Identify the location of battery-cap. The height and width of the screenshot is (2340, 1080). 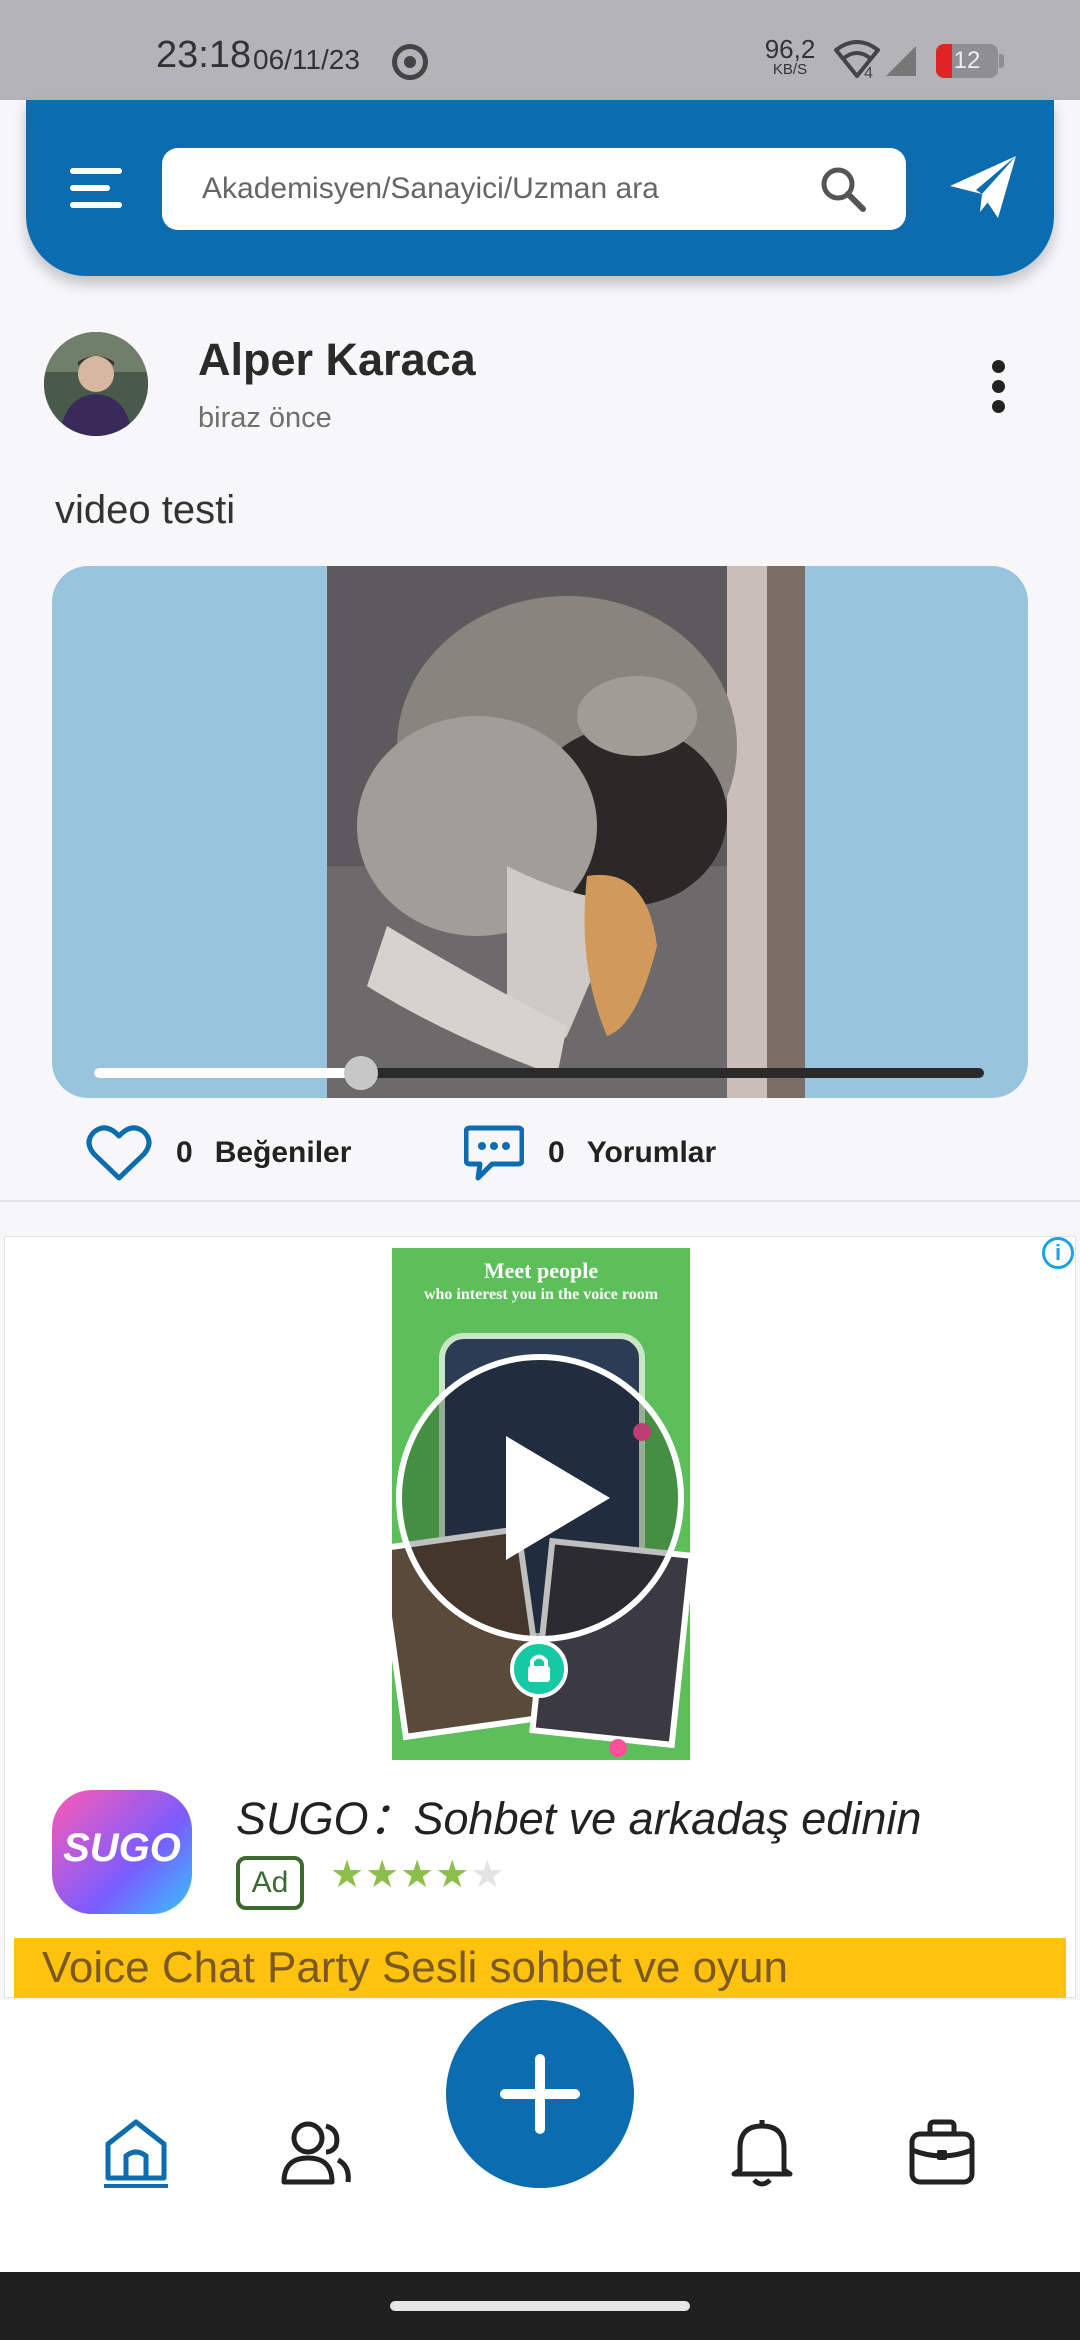
(1001, 61).